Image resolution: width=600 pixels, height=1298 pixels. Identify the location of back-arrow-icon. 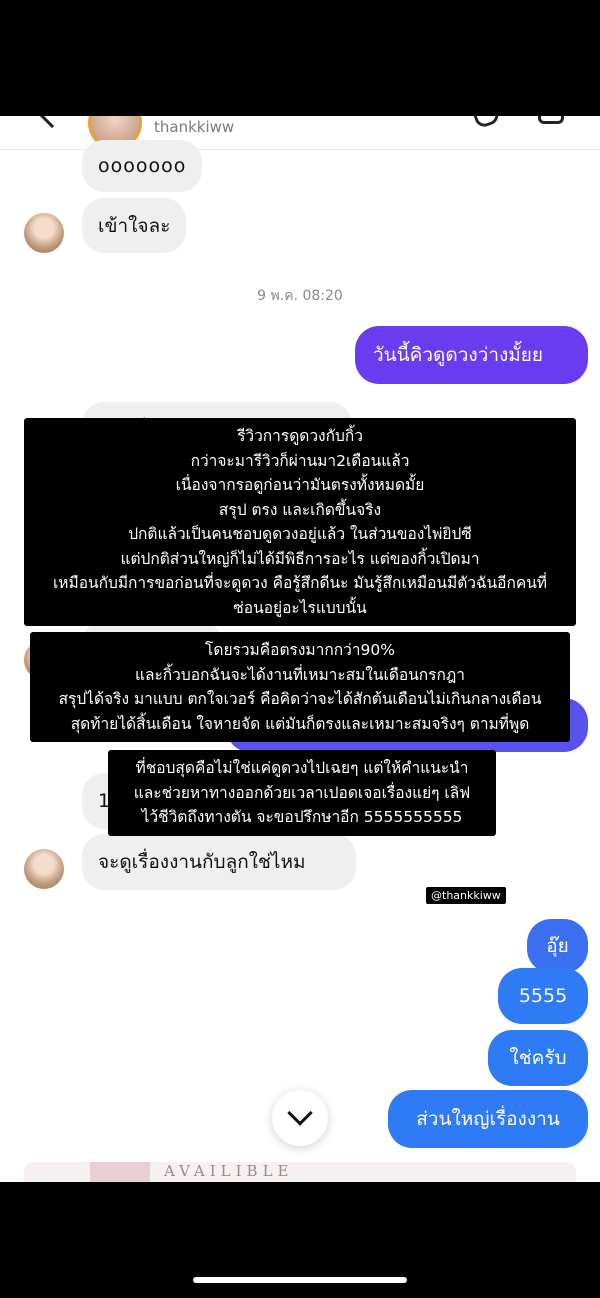
(52, 122).